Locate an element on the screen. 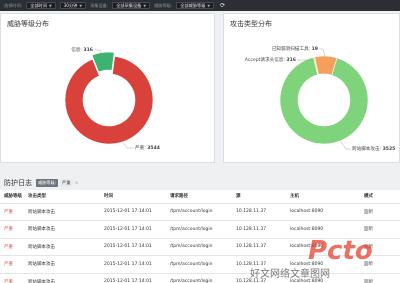 The height and width of the screenshot is (283, 400). column-header: 威胁等级 is located at coordinates (12, 197).